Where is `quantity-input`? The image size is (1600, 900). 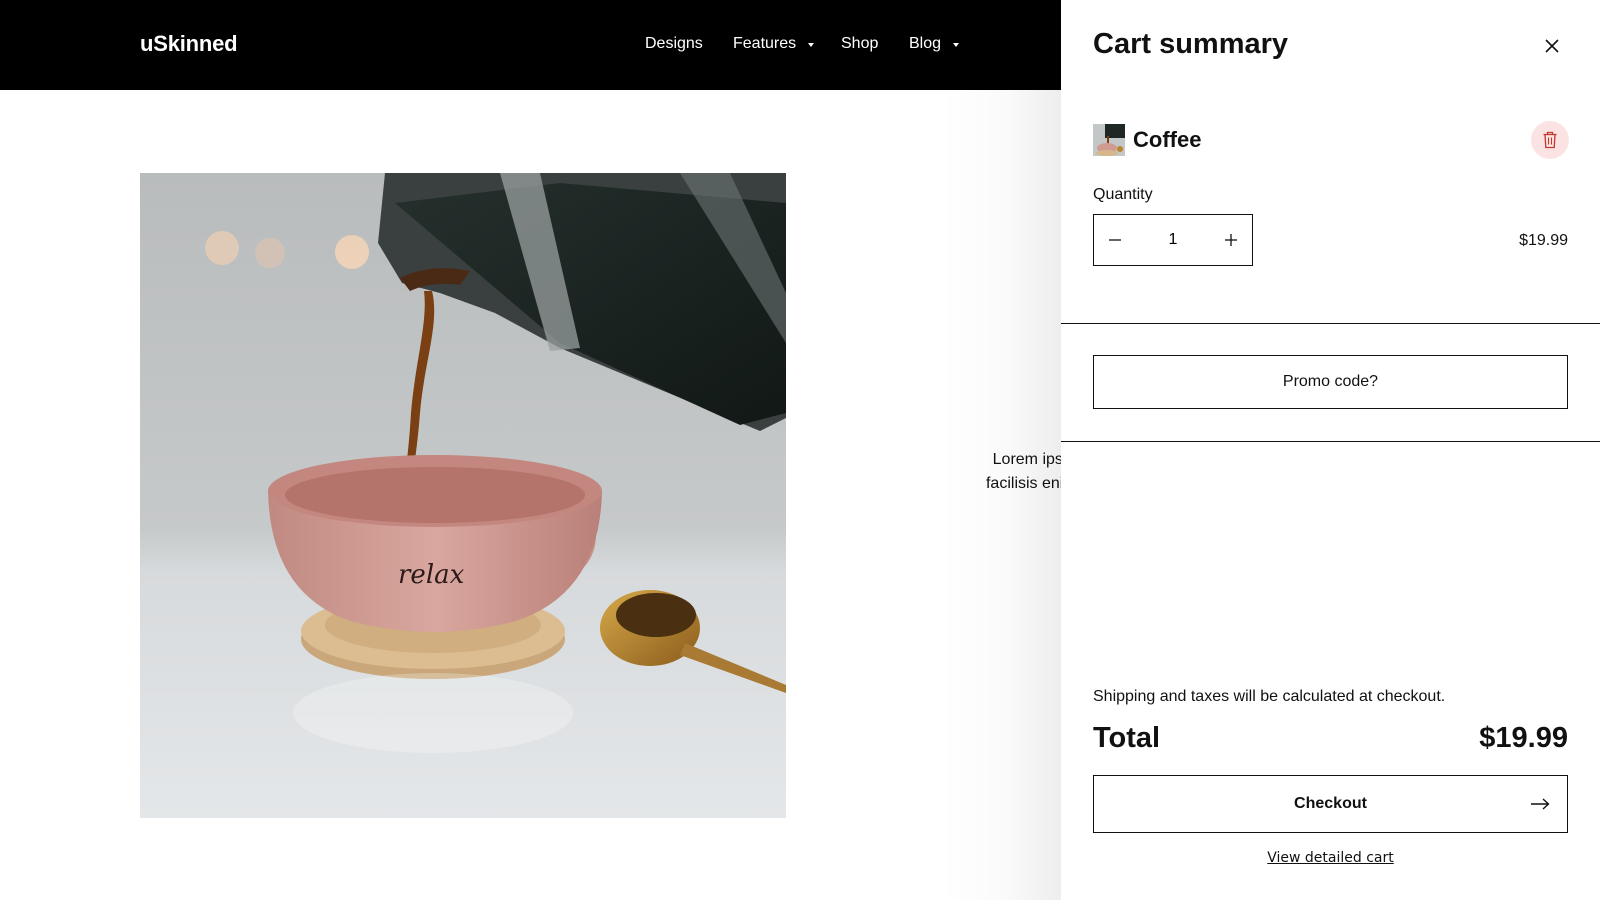 quantity-input is located at coordinates (1173, 240).